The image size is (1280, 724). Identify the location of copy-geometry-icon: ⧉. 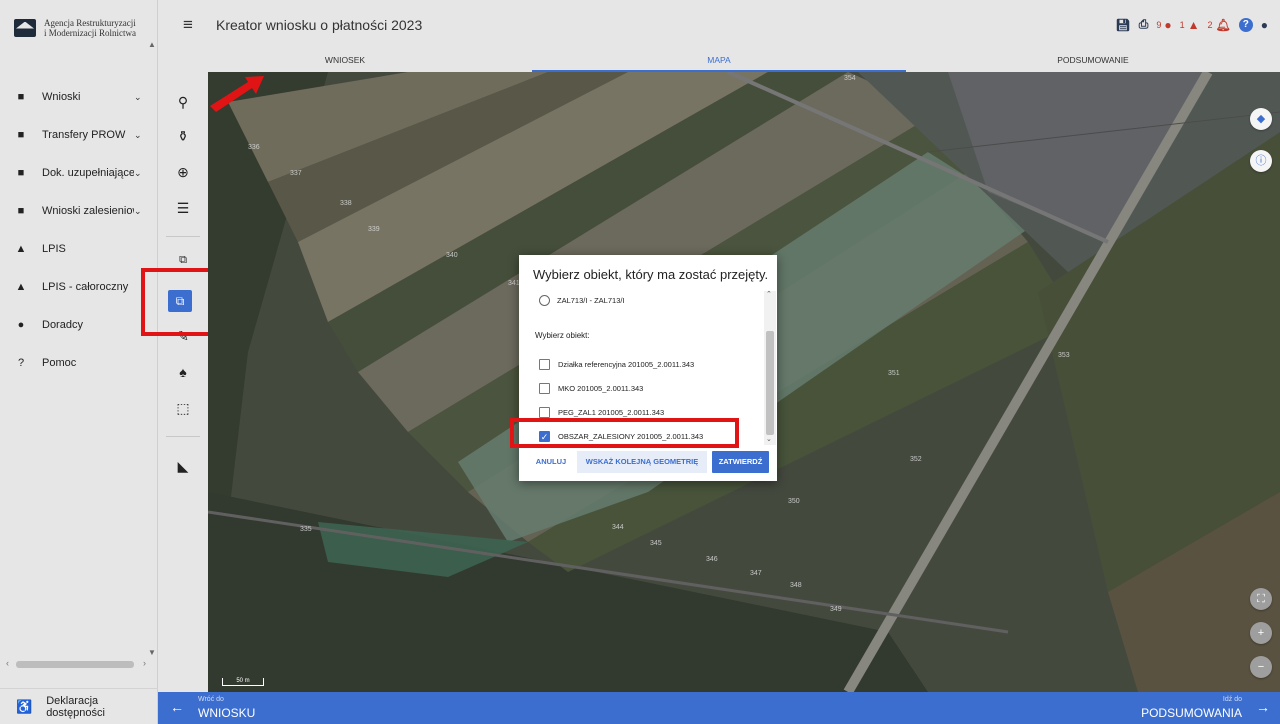
(183, 260).